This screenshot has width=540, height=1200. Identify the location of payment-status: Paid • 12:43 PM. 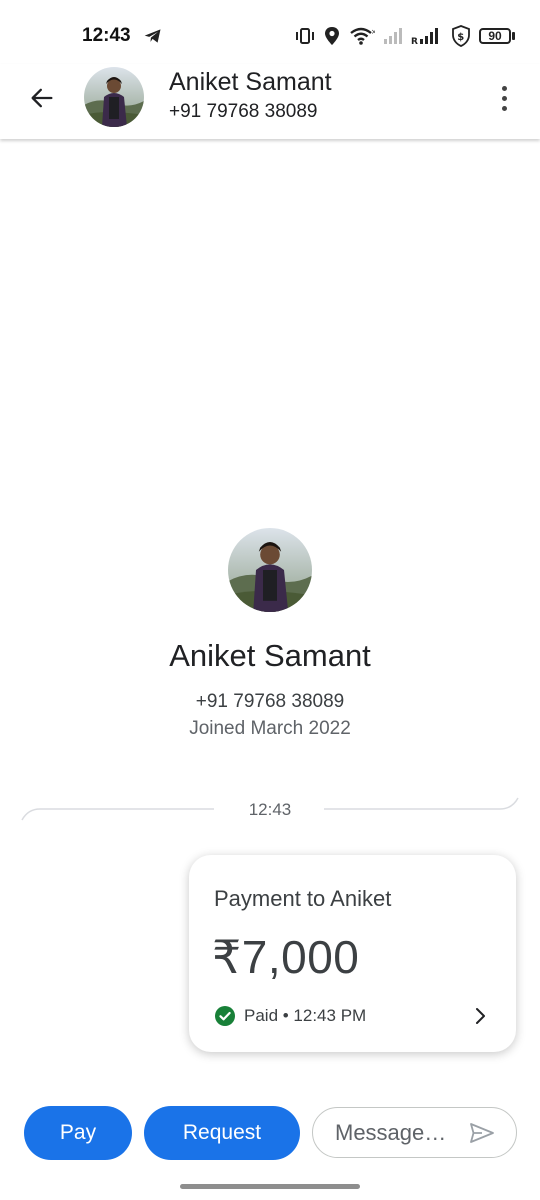
(290, 1016).